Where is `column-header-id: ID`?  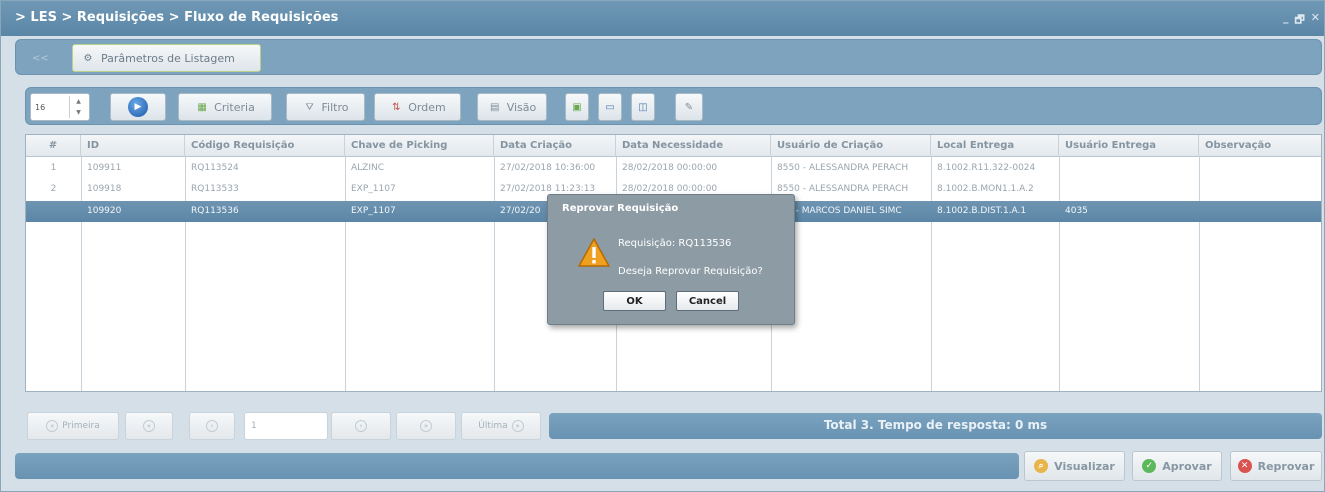
column-header-id: ID is located at coordinates (133, 146).